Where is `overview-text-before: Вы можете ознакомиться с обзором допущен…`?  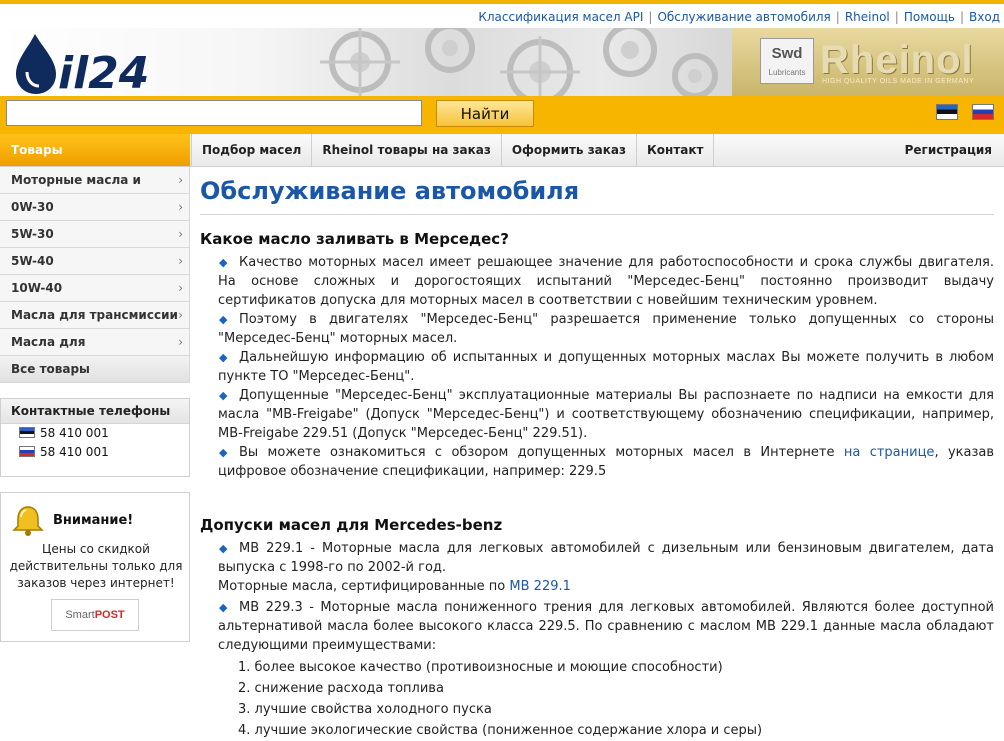
overview-text-before: Вы можете ознакомиться с обзором допущен… is located at coordinates (541, 452).